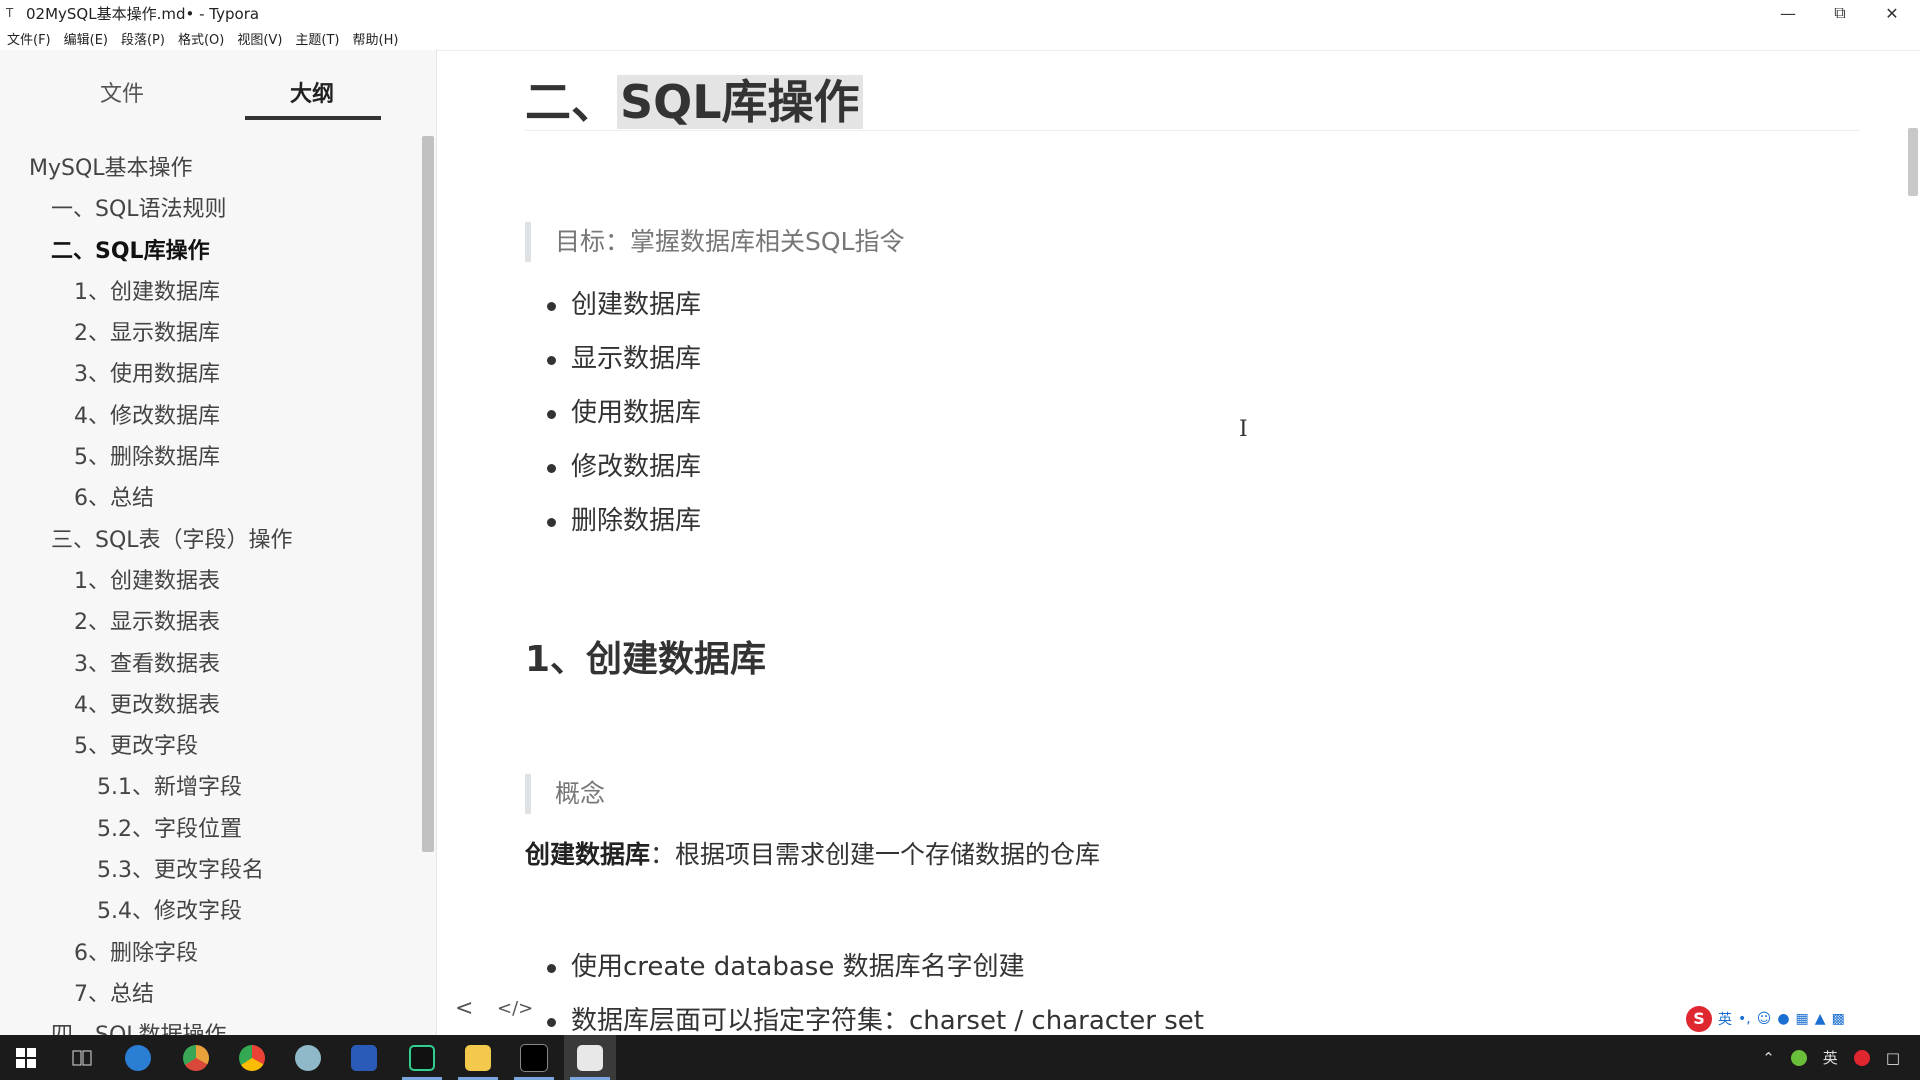 The width and height of the screenshot is (1920, 1080). I want to click on pycharm-icon, so click(422, 1057).